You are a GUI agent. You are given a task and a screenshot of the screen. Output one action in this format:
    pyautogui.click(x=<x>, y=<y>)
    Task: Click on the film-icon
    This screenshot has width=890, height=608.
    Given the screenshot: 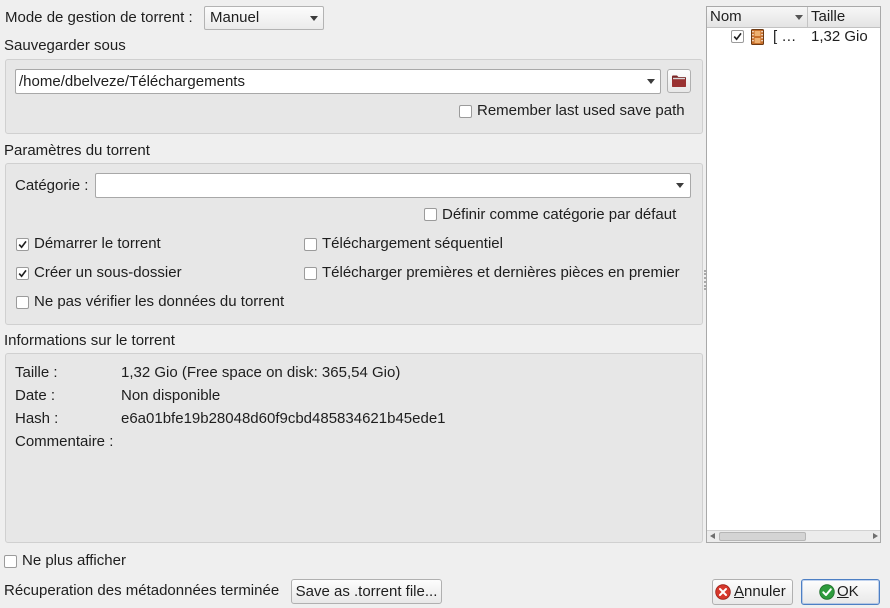 What is the action you would take?
    pyautogui.click(x=757, y=37)
    